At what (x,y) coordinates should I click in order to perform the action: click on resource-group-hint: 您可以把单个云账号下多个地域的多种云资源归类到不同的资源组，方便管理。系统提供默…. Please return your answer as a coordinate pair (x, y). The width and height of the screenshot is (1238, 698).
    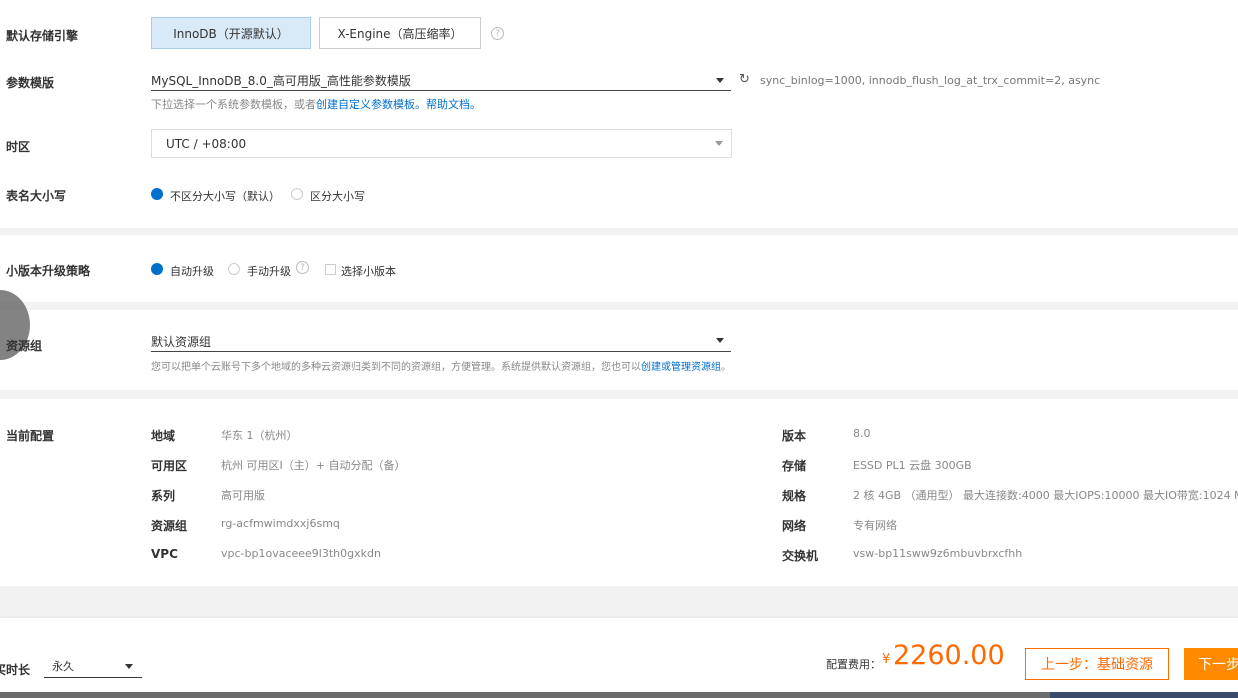
    Looking at the image, I should click on (441, 367).